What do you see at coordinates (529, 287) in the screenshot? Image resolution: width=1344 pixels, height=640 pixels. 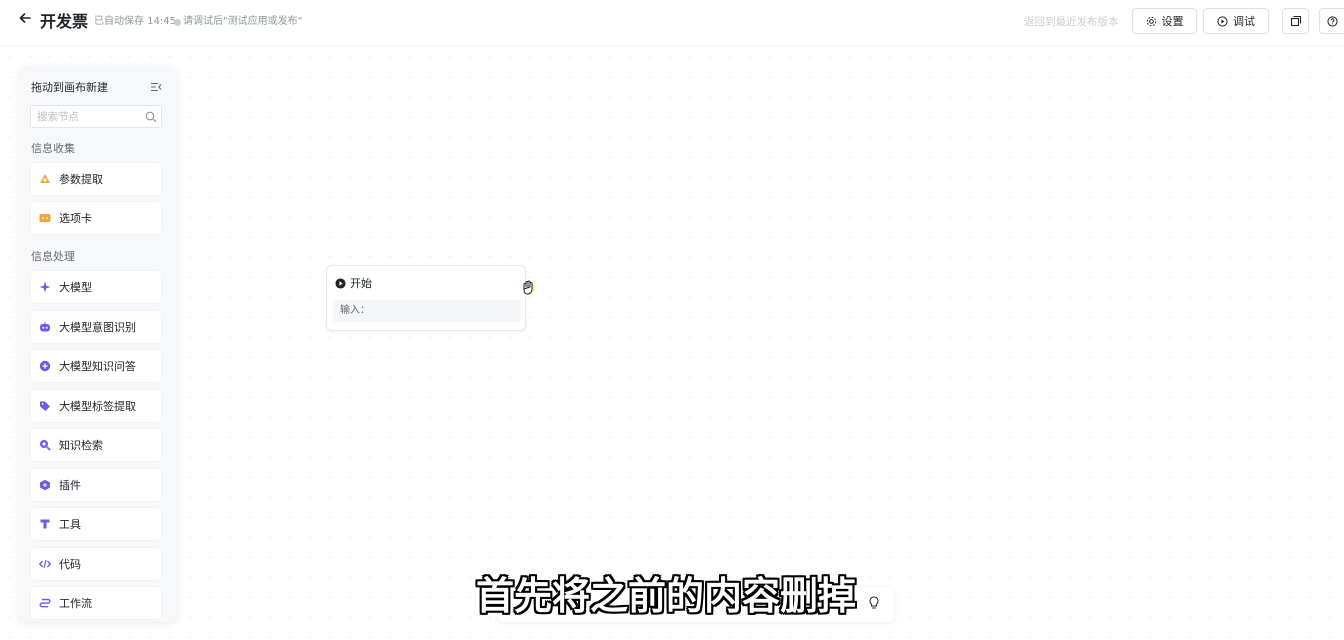 I see `hand-cursor-icon` at bounding box center [529, 287].